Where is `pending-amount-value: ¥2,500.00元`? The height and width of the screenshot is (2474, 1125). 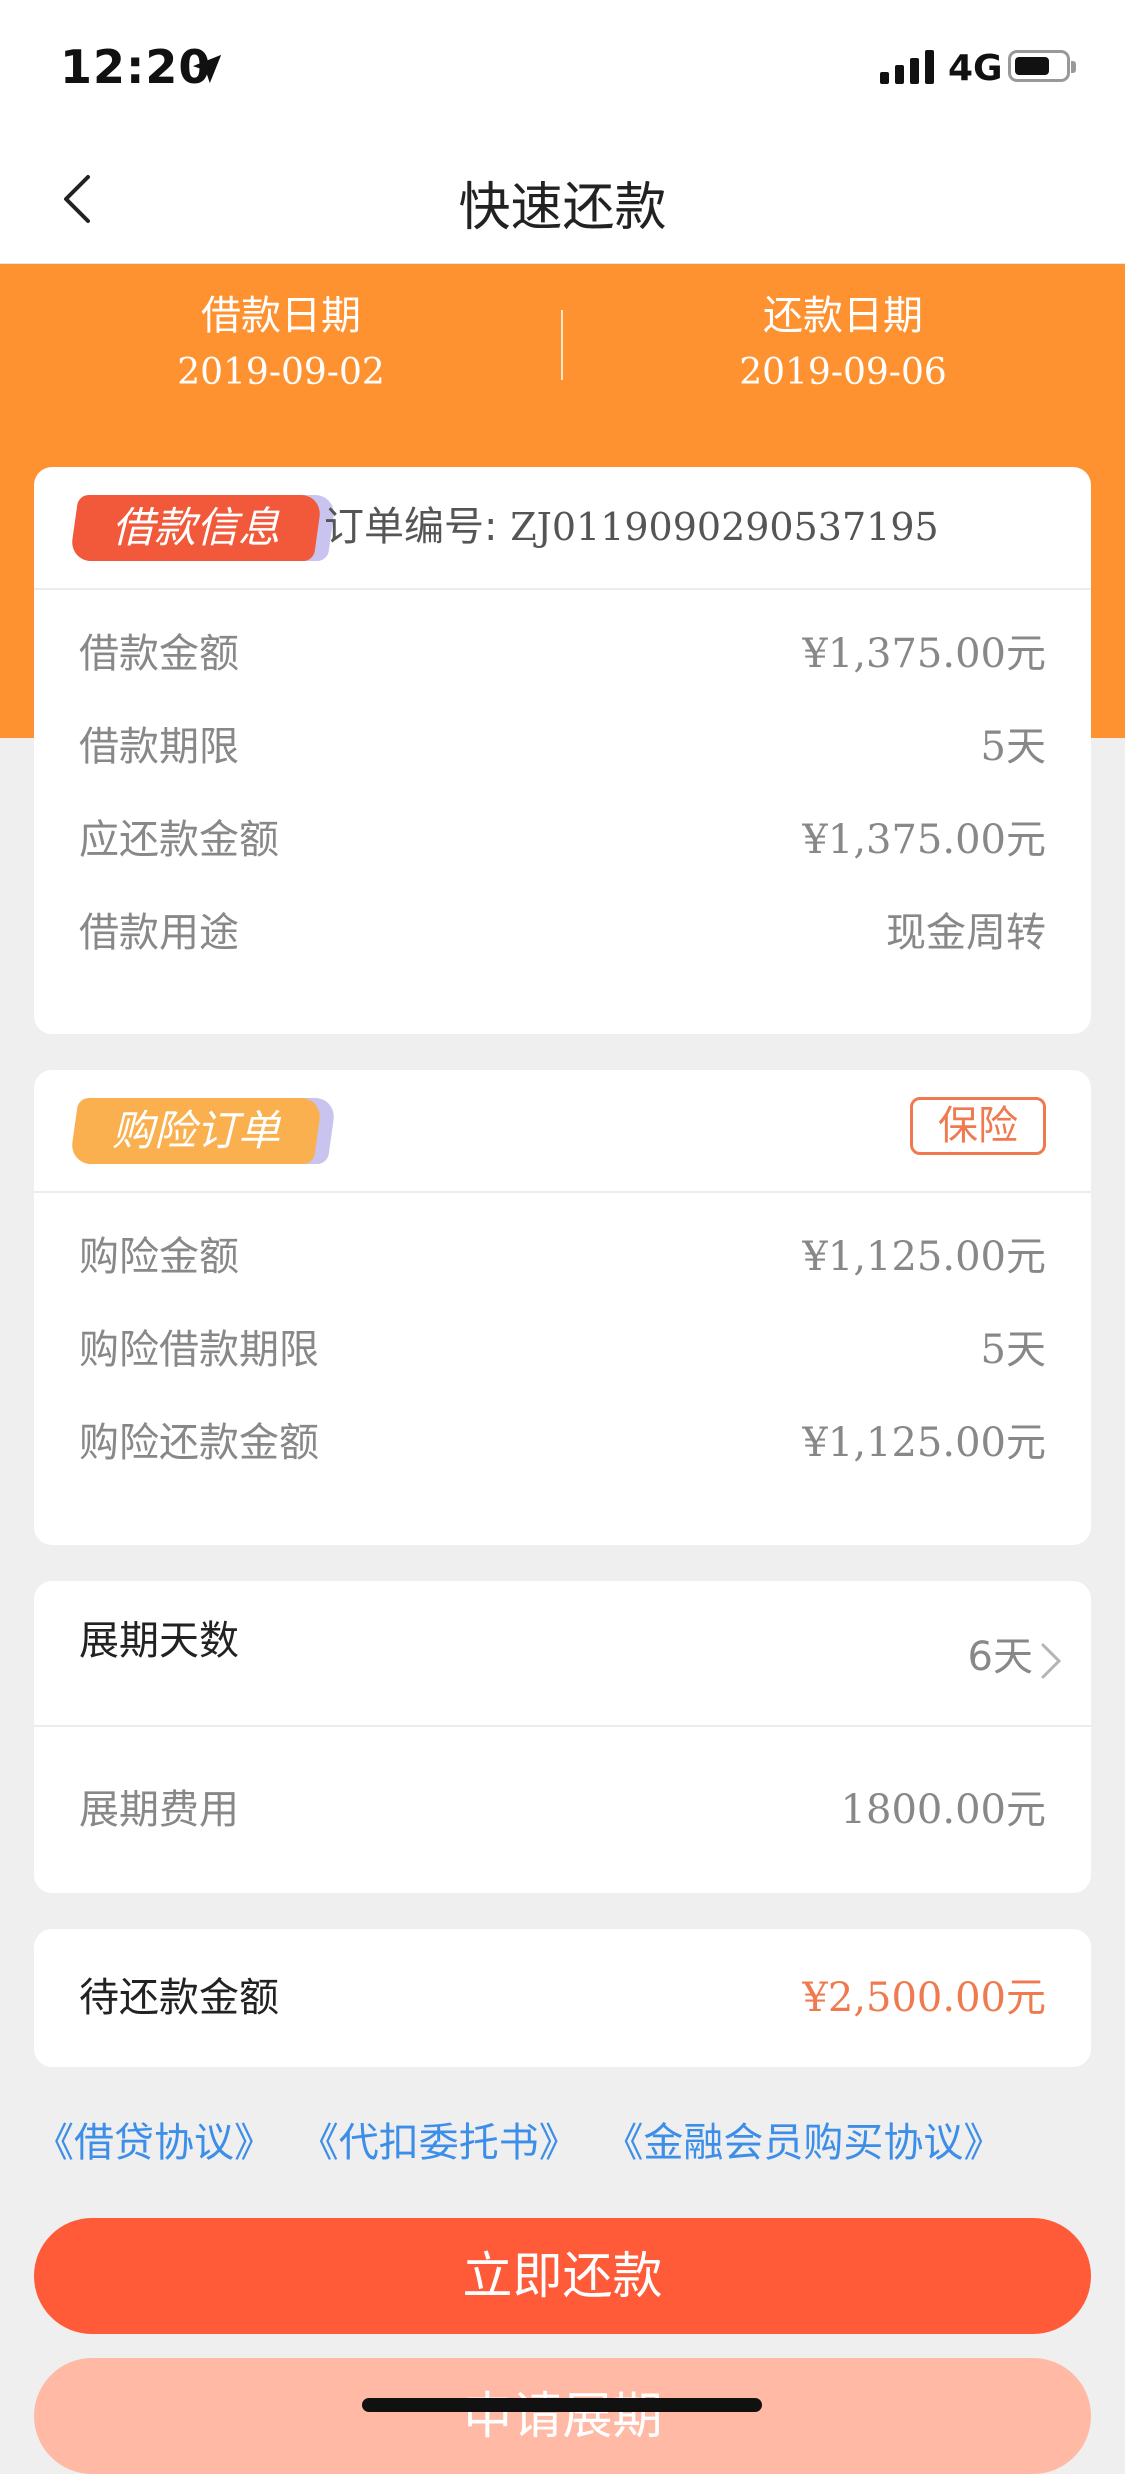
pending-amount-value: ¥2,500.00元 is located at coordinates (924, 1998).